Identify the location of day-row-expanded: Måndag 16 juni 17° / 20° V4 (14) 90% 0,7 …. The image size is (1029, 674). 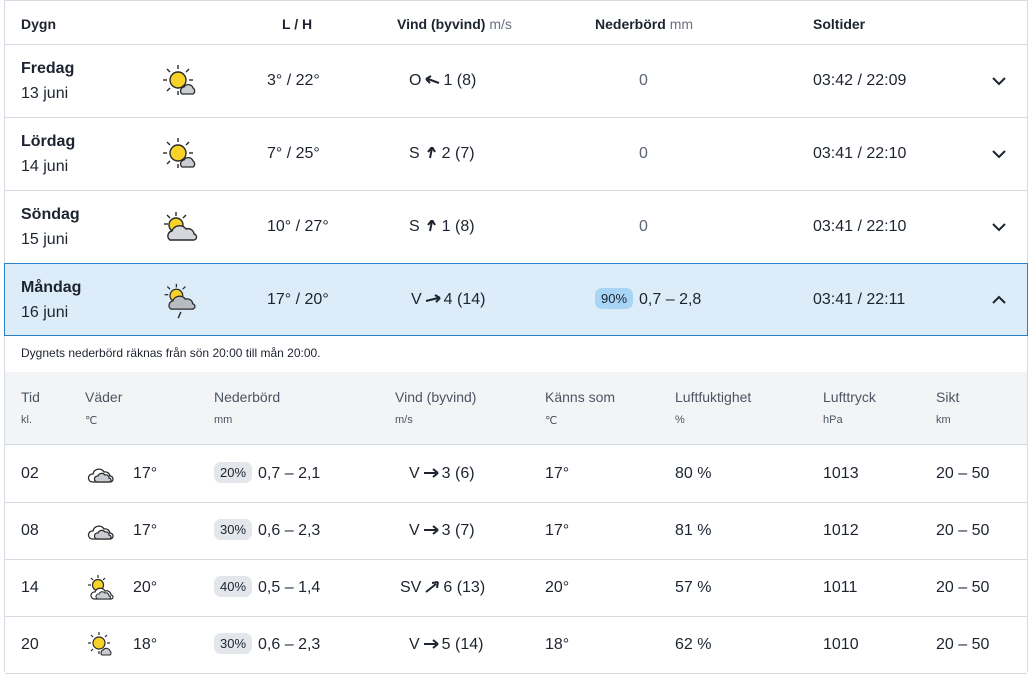
(516, 299).